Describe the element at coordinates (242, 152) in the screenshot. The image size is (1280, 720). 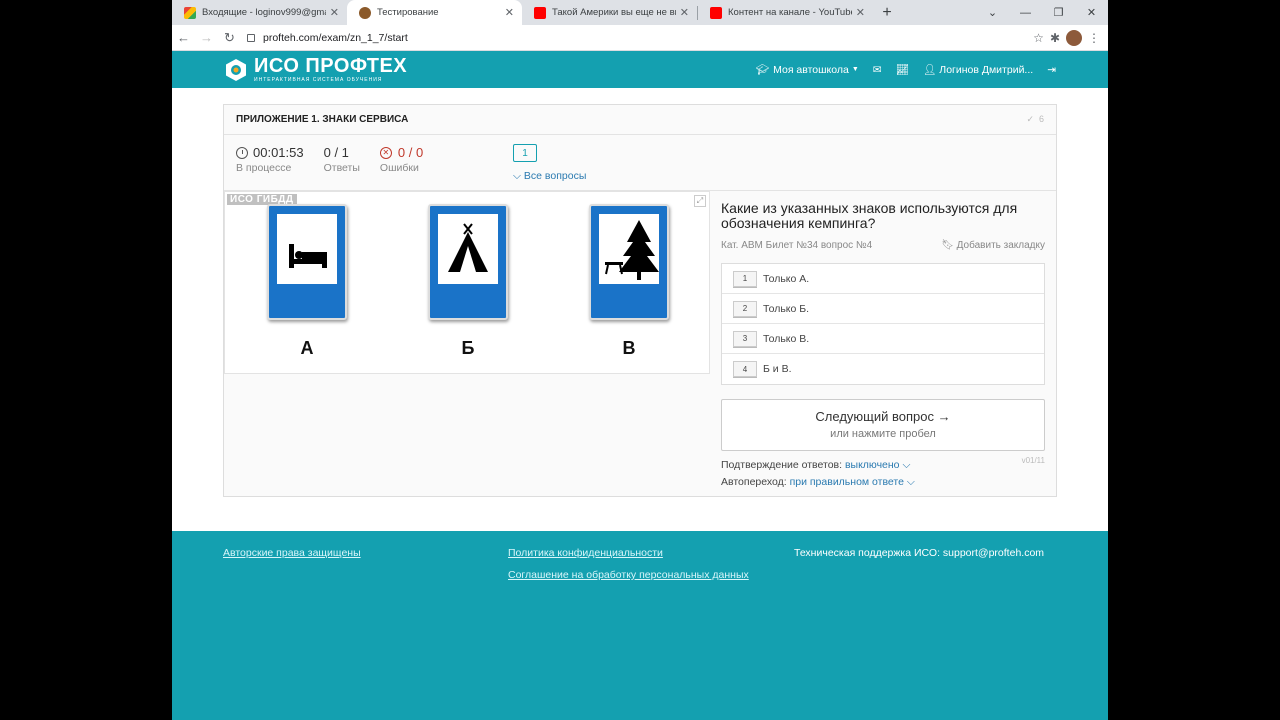
I see `clock-icon` at that location.